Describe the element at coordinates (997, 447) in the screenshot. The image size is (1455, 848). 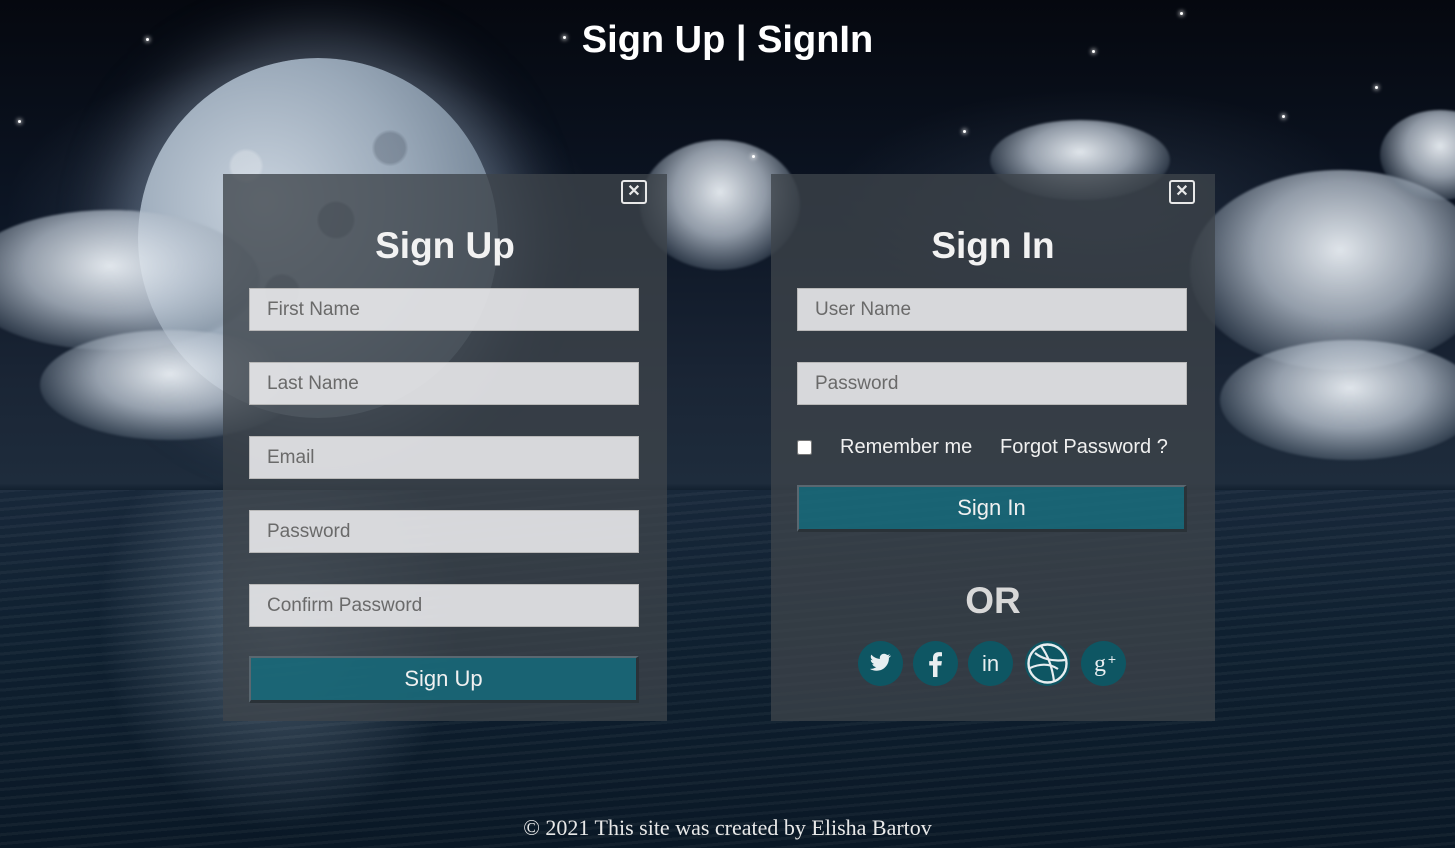
I see `remember-row: Remember me Forgot Password ?` at that location.